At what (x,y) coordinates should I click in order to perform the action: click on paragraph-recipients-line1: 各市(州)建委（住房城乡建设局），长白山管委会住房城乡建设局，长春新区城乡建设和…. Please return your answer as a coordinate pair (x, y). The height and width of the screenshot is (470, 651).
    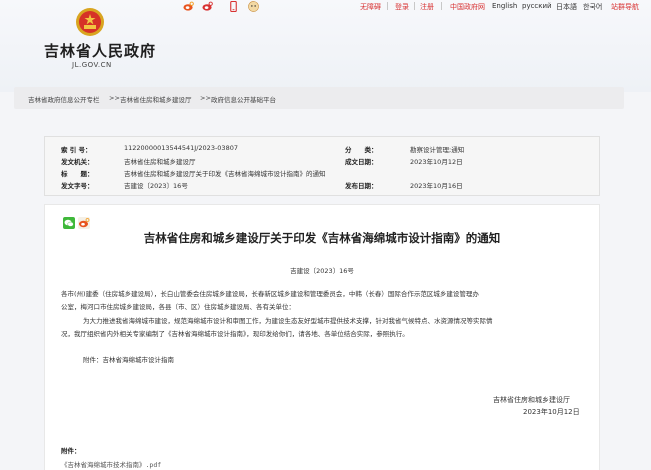
    Looking at the image, I should click on (270, 294).